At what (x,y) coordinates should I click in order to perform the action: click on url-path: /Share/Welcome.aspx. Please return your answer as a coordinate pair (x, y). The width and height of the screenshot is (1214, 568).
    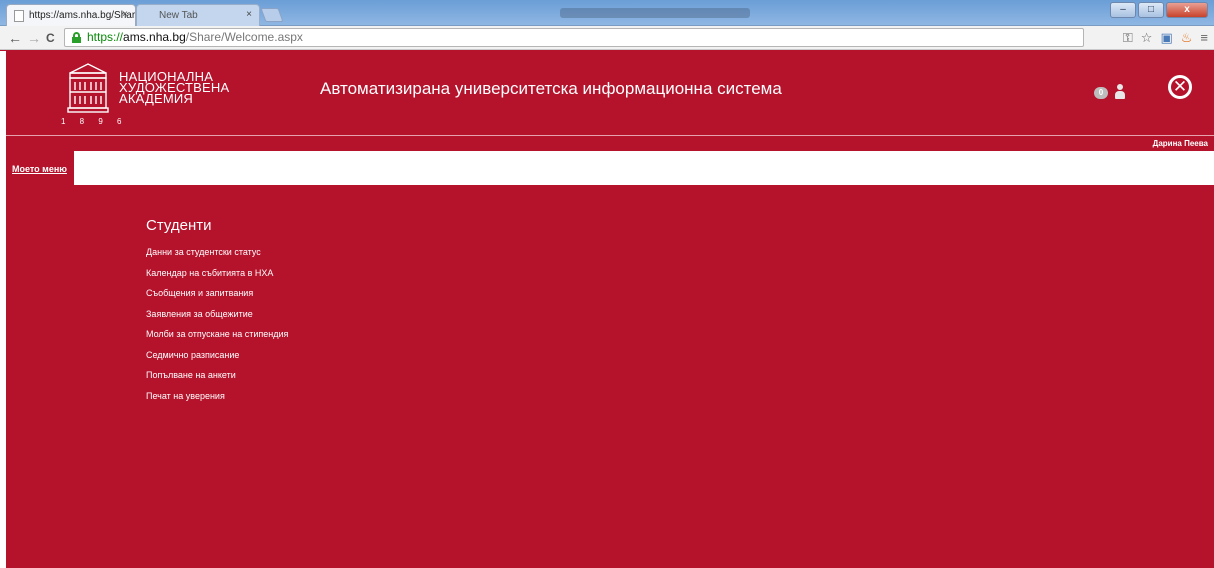
    Looking at the image, I should click on (244, 37).